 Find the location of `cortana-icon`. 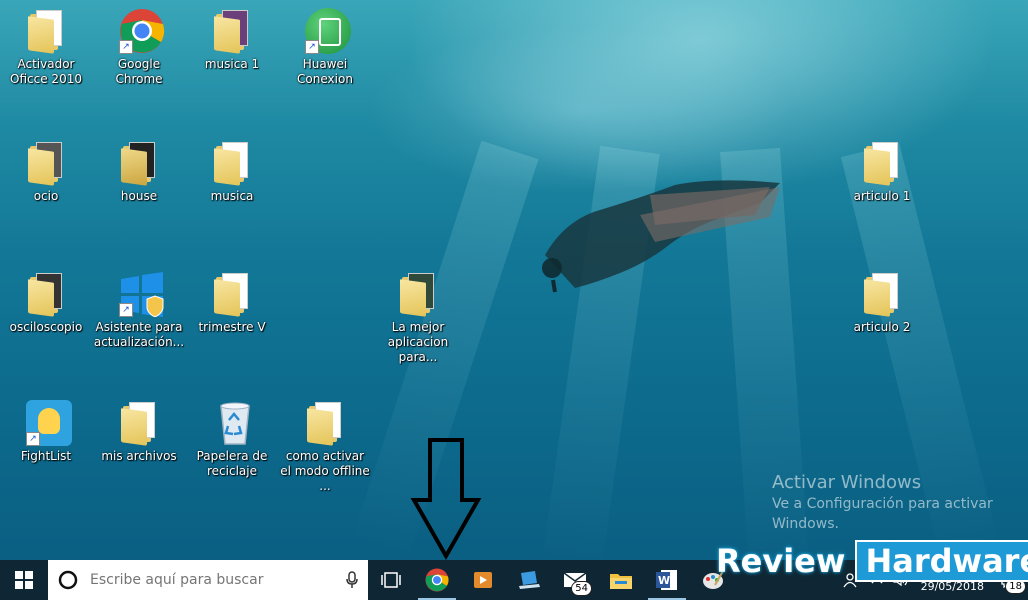

cortana-icon is located at coordinates (68, 580).